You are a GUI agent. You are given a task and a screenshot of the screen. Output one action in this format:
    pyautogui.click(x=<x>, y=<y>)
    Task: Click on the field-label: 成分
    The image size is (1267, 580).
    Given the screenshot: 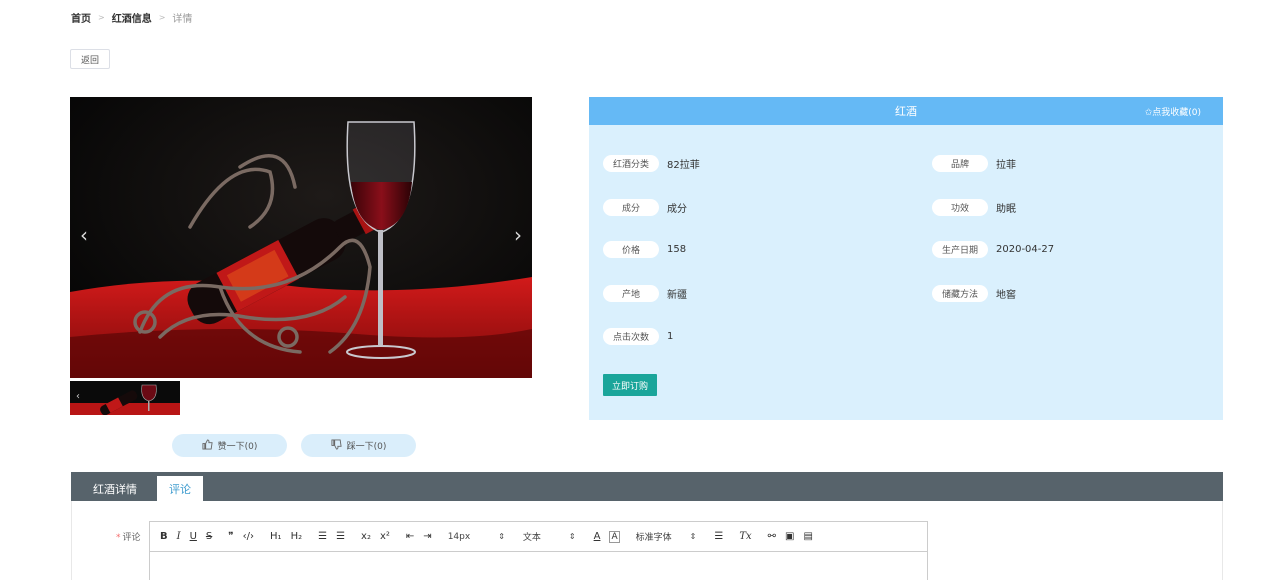 What is the action you would take?
    pyautogui.click(x=631, y=207)
    